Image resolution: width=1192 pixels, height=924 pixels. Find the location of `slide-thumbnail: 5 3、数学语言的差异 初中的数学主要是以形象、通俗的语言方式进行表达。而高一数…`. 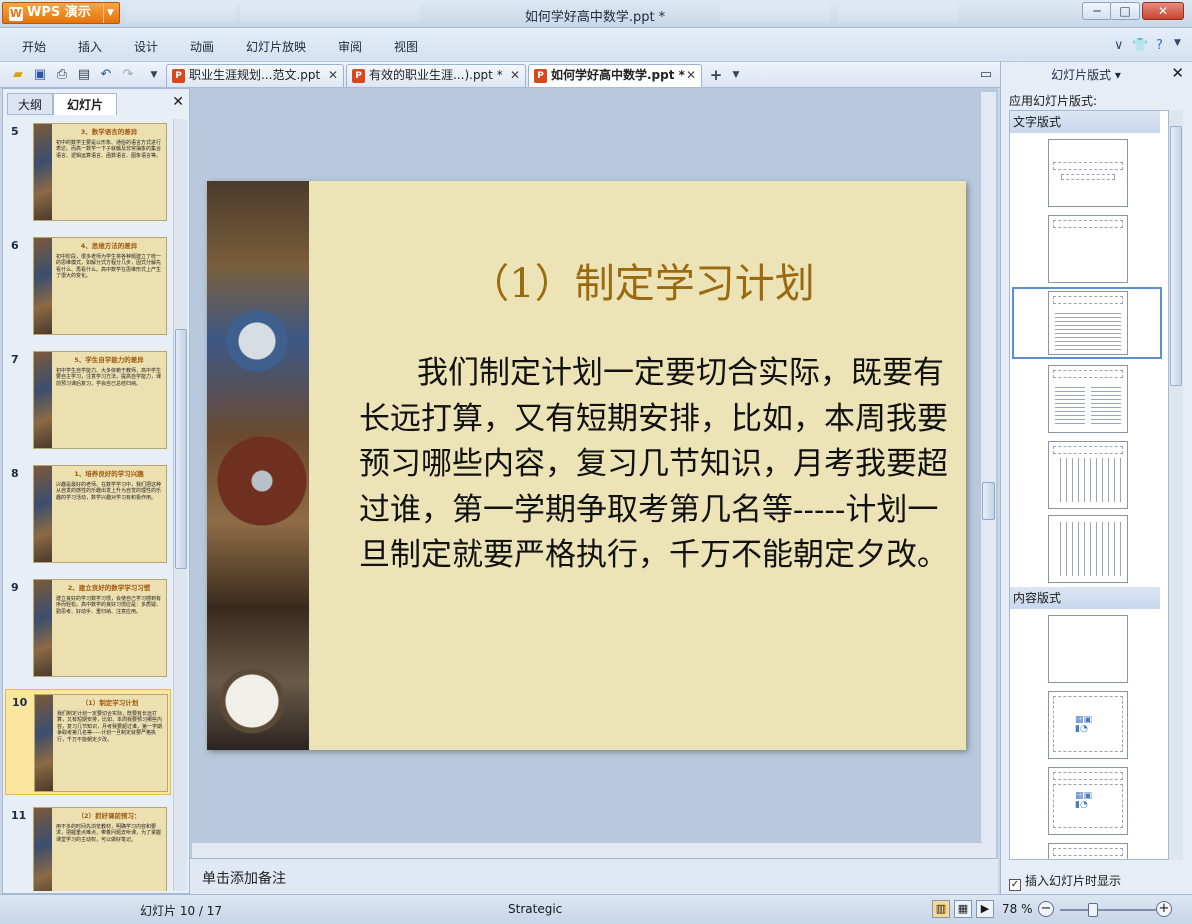

slide-thumbnail: 5 3、数学语言的差异 初中的数学主要是以形象、通俗的语言方式进行表达。而高一数… is located at coordinates (88, 172).